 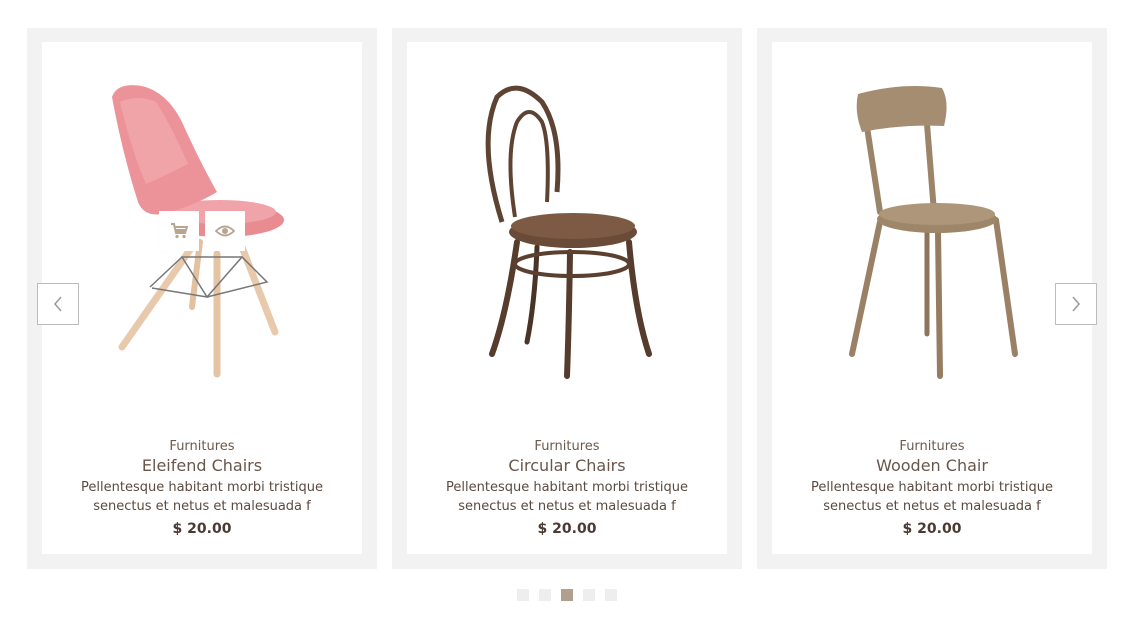 What do you see at coordinates (202, 231) in the screenshot?
I see `quick-actions` at bounding box center [202, 231].